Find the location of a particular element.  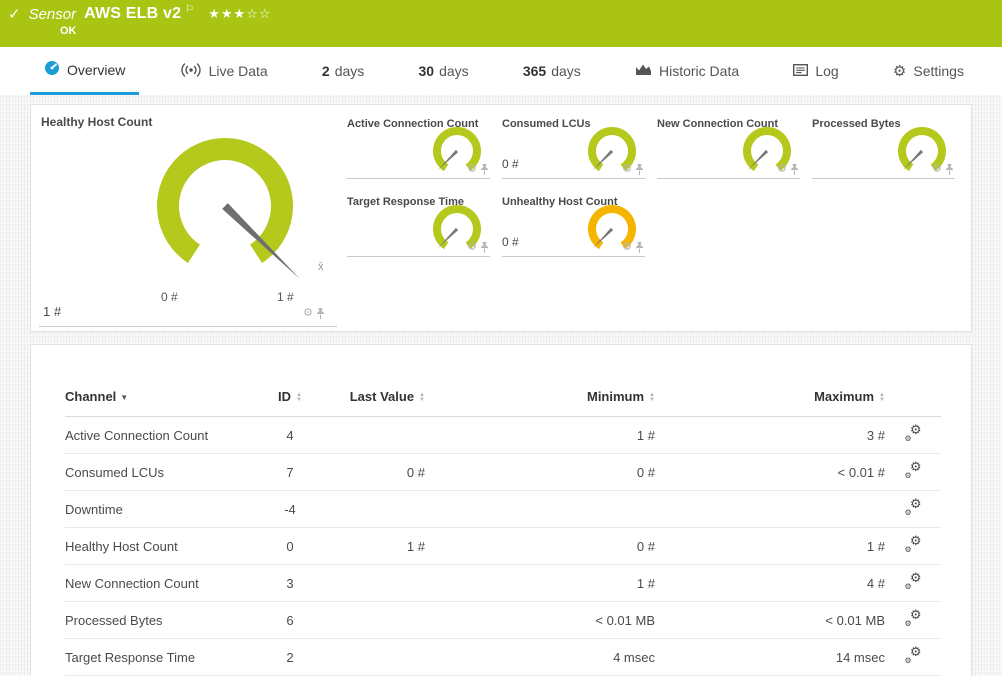

channel-name-cell: Processed Bytes is located at coordinates (162, 620).